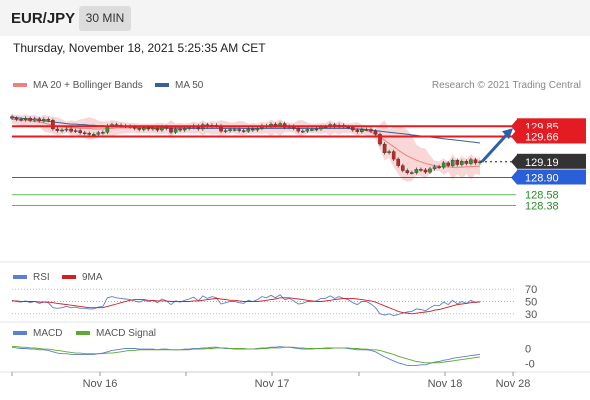 The image size is (590, 400). I want to click on rsi-tick-label: 50, so click(531, 303).